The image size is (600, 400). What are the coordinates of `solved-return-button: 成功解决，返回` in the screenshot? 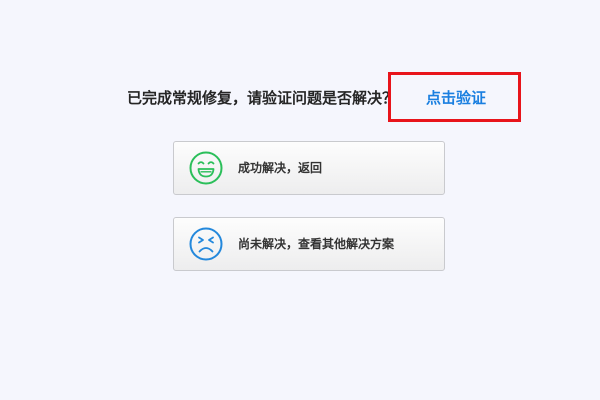 It's located at (309, 168).